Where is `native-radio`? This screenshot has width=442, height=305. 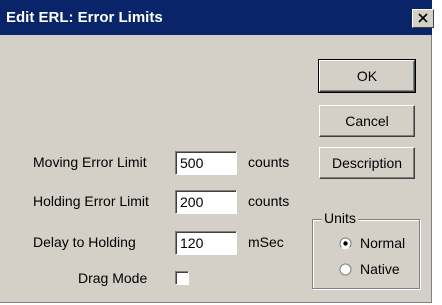
native-radio is located at coordinates (345, 269).